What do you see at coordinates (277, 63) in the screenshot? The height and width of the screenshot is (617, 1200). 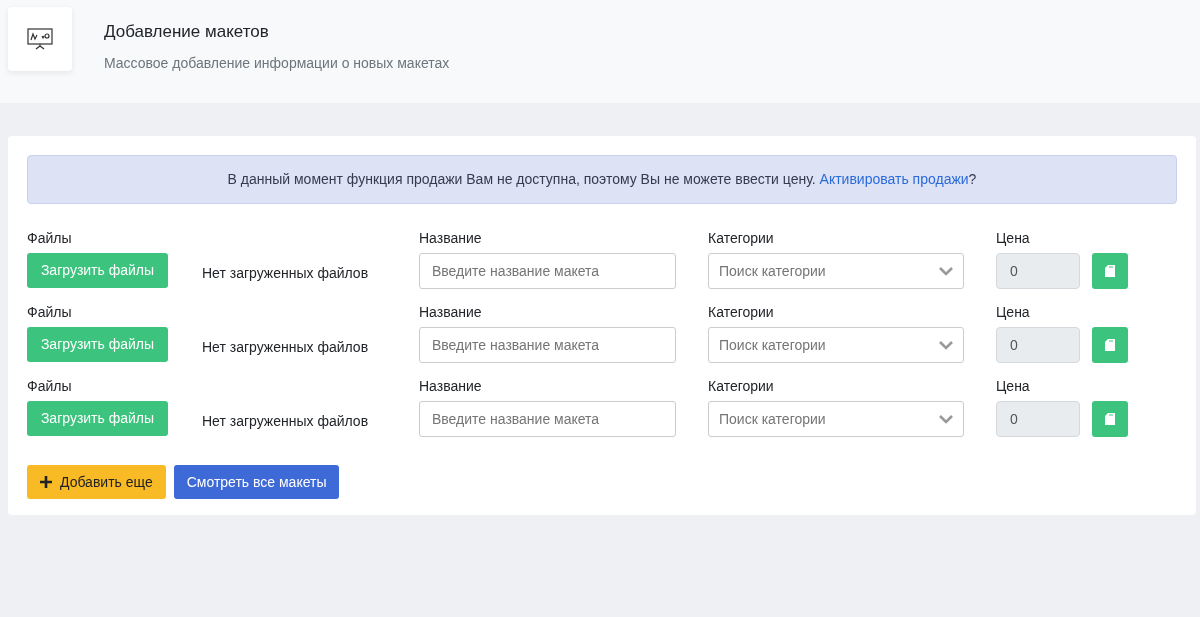 I see `page-subtitle: Массовое добавление информации о новых макетах` at bounding box center [277, 63].